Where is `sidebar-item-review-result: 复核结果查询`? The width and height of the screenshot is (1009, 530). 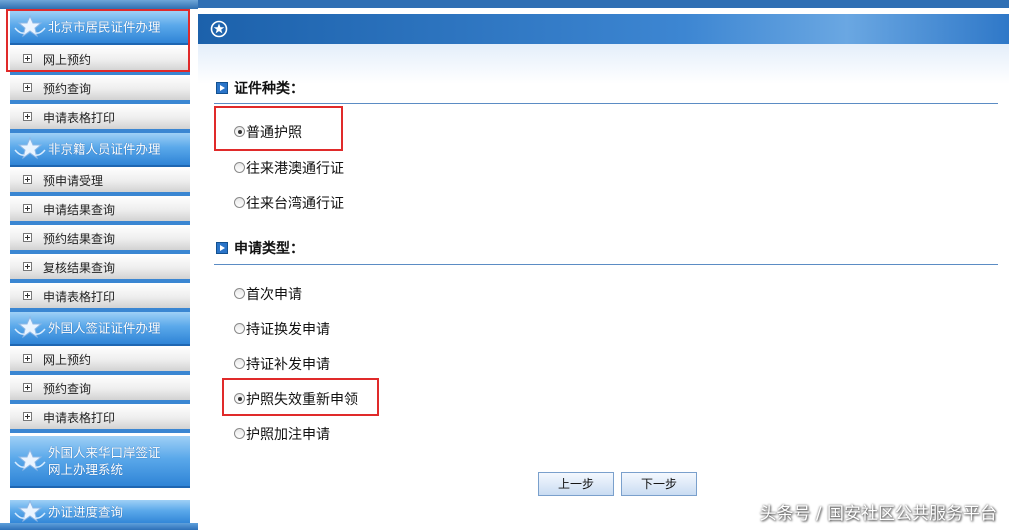
sidebar-item-review-result: 复核结果查询 is located at coordinates (100, 268).